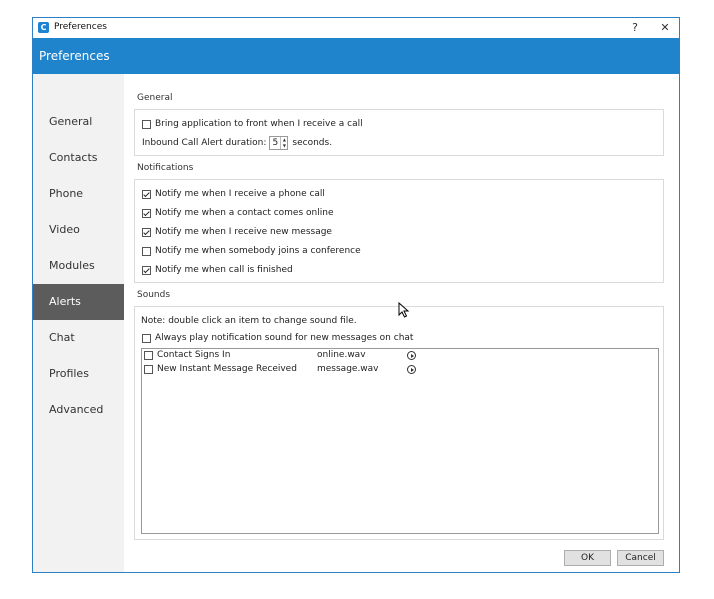  Describe the element at coordinates (243, 232) in the screenshot. I see `notify-new-message-label: Notify me when I receive new message` at that location.